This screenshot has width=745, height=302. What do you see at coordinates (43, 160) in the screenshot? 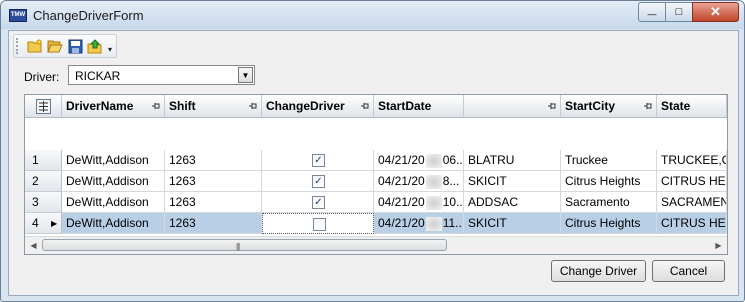
I see `row-header: 1` at bounding box center [43, 160].